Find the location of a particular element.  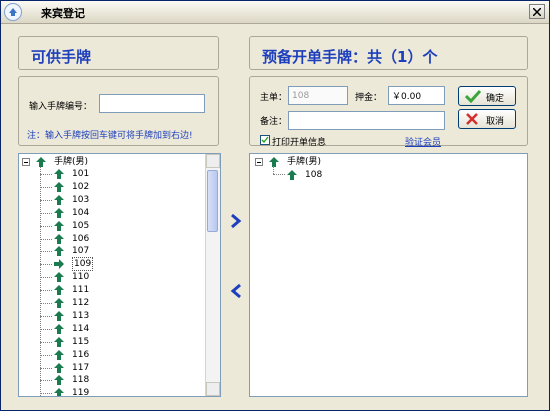

tree-item-label: 104 is located at coordinates (81, 212).